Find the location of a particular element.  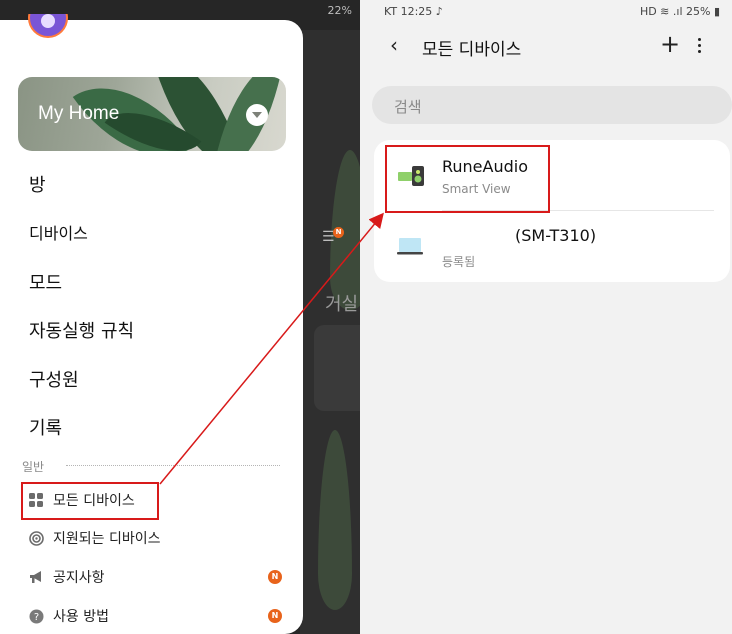

menu-item-members: 구성원 is located at coordinates (54, 379).